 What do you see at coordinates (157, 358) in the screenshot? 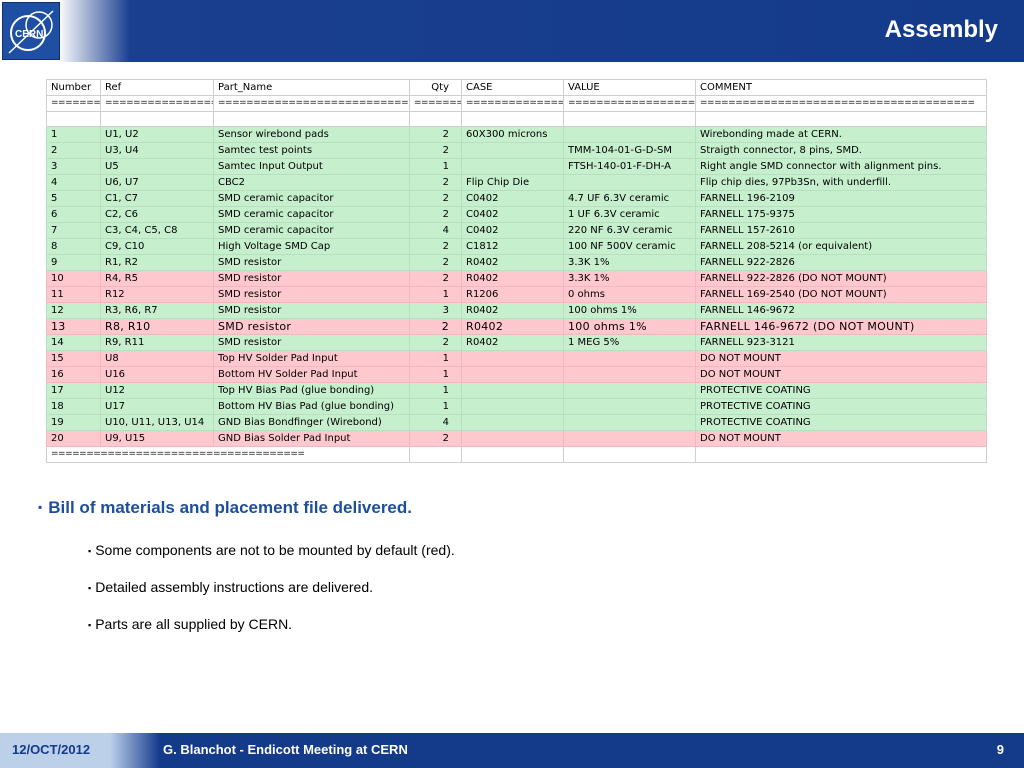
I see `table-cell: U8` at bounding box center [157, 358].